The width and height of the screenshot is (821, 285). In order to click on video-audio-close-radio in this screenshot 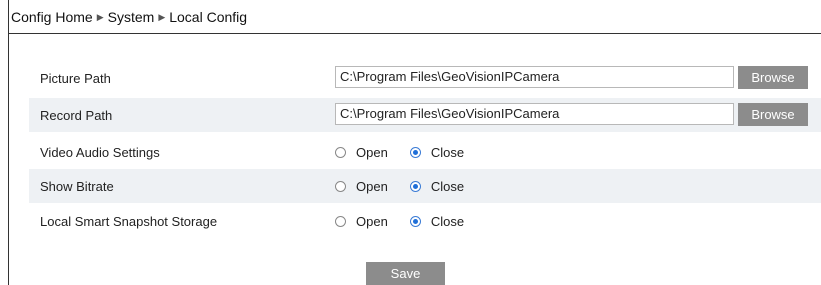, I will do `click(415, 152)`.